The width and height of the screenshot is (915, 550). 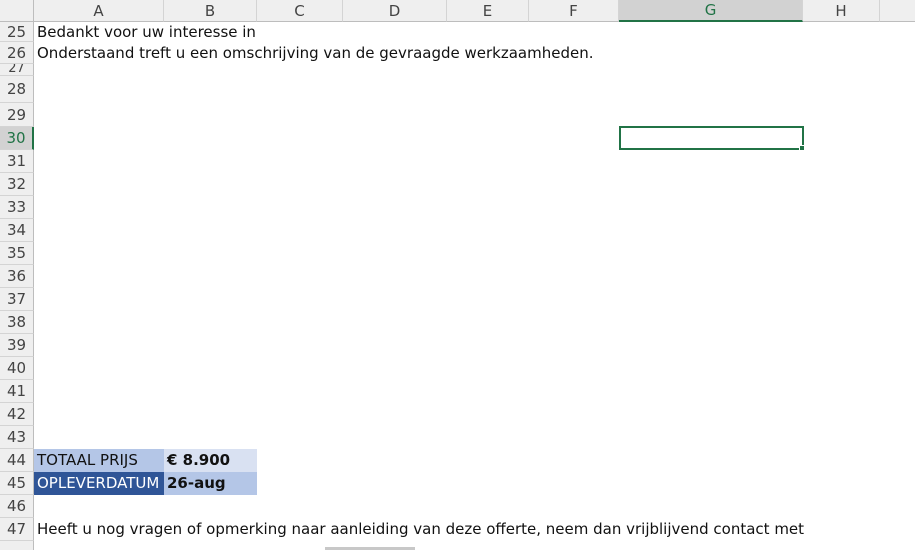 I want to click on row-header-partial, so click(x=17, y=545).